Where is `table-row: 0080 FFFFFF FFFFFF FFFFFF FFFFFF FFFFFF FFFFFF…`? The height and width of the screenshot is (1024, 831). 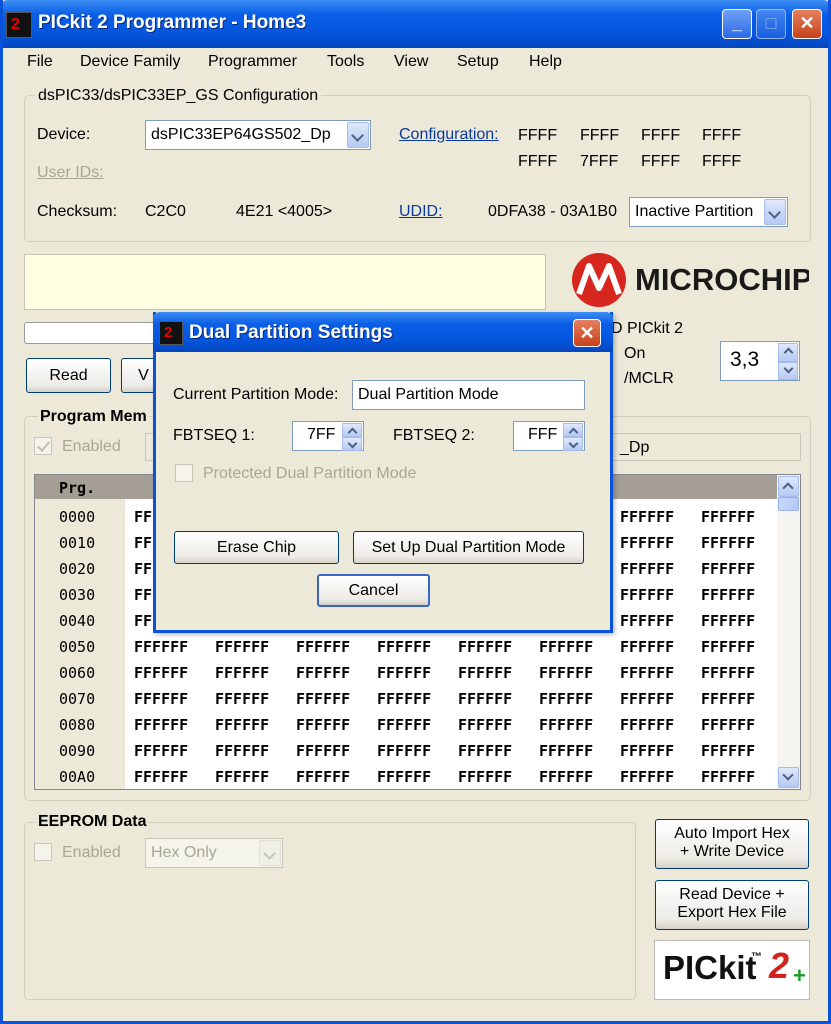
table-row: 0080 FFFFFF FFFFFF FFFFFF FFFFFF FFFFFF FFFFFF… is located at coordinates (406, 724).